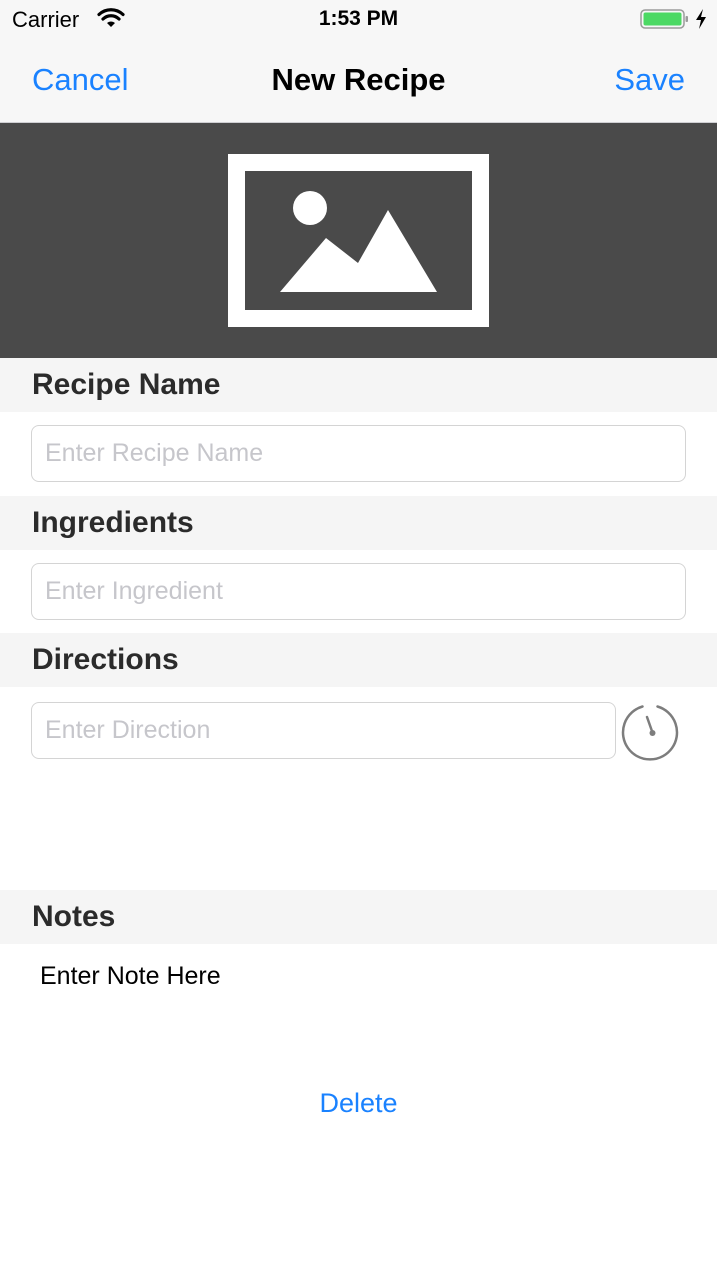 Image resolution: width=717 pixels, height=1275 pixels. What do you see at coordinates (358, 1103) in the screenshot?
I see `delete-button: Delete` at bounding box center [358, 1103].